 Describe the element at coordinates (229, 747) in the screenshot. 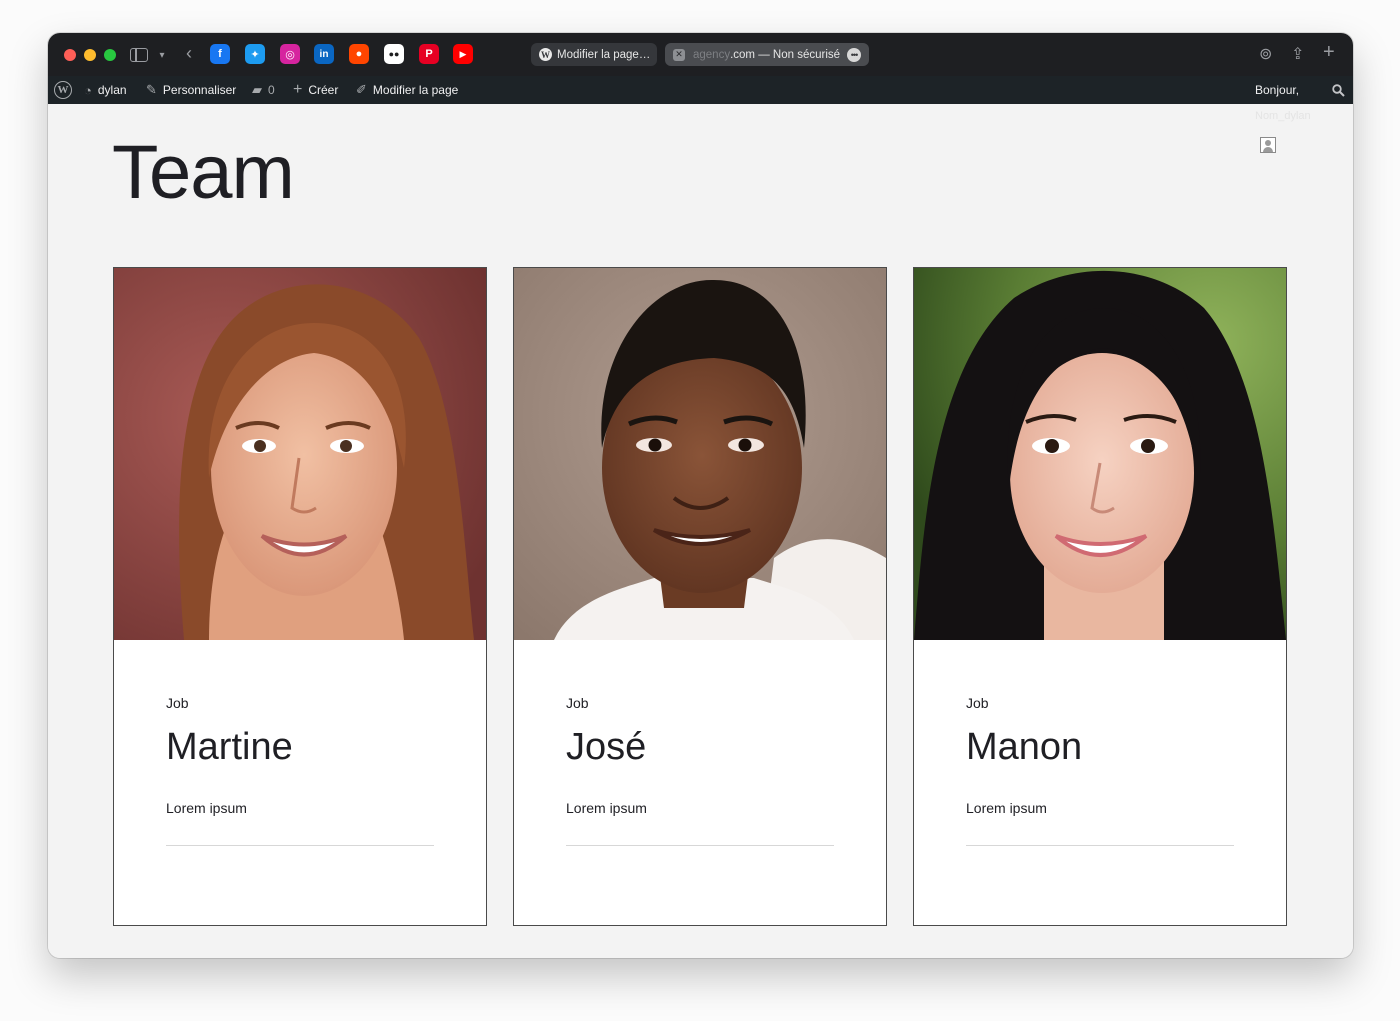

I see `member-name: Martine` at that location.